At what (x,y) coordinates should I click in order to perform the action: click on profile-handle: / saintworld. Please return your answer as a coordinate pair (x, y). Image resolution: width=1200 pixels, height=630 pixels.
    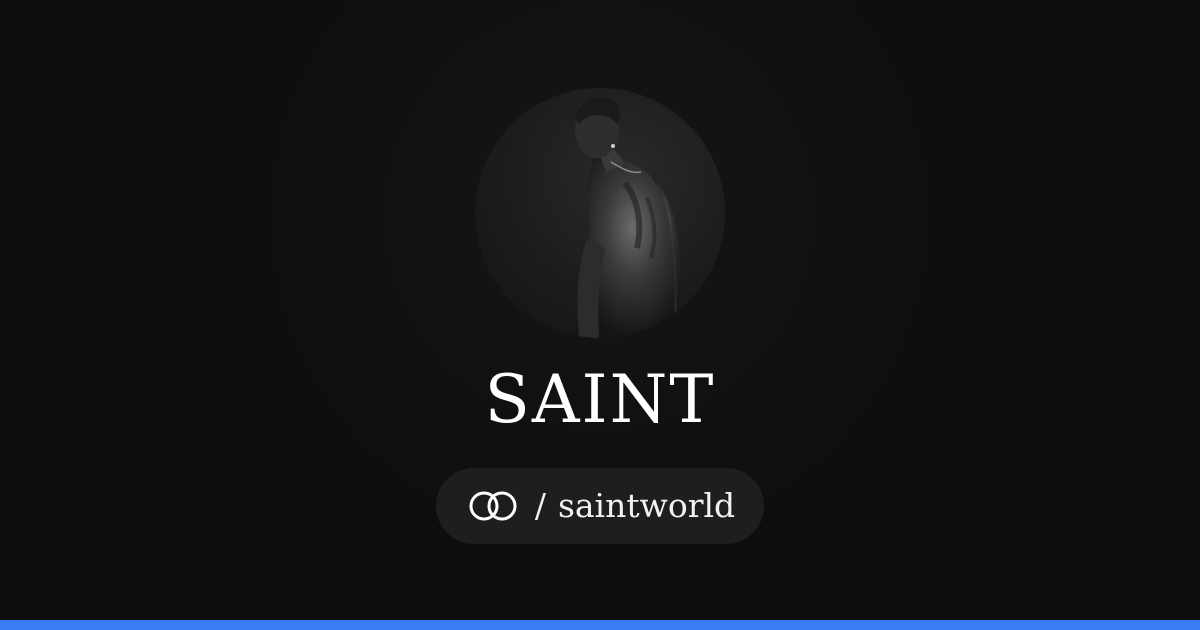
    Looking at the image, I should click on (635, 506).